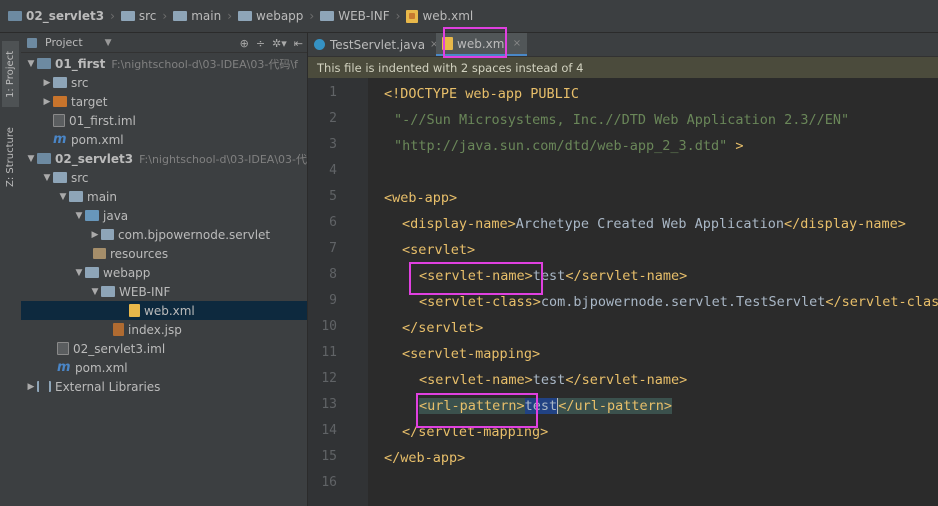 Image resolution: width=938 pixels, height=506 pixels. I want to click on line-number: 9, so click(333, 300).